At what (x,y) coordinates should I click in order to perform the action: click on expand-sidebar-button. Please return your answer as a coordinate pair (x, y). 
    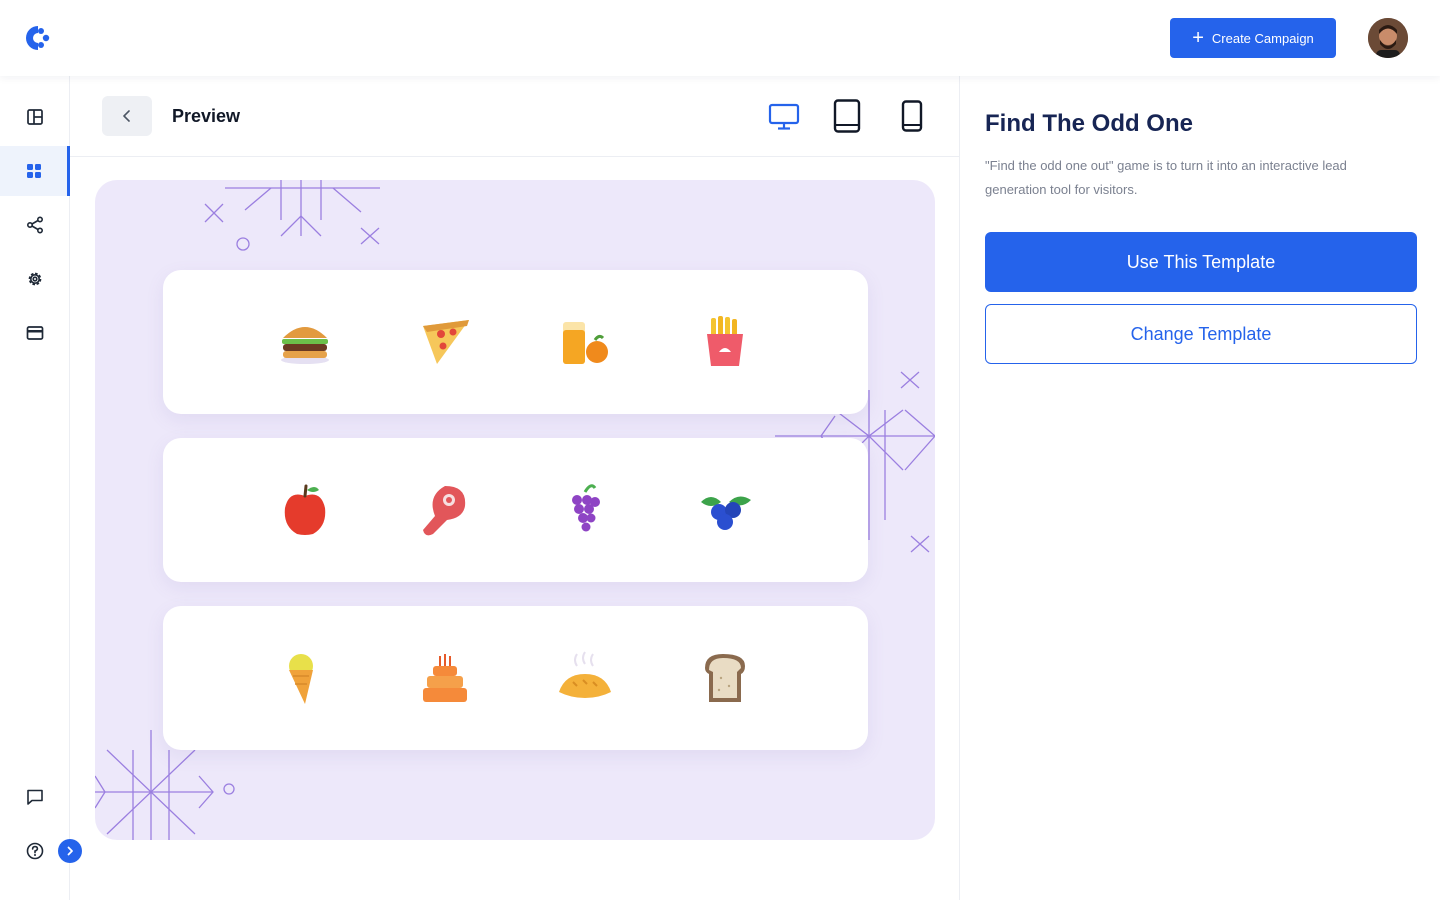
    Looking at the image, I should click on (70, 851).